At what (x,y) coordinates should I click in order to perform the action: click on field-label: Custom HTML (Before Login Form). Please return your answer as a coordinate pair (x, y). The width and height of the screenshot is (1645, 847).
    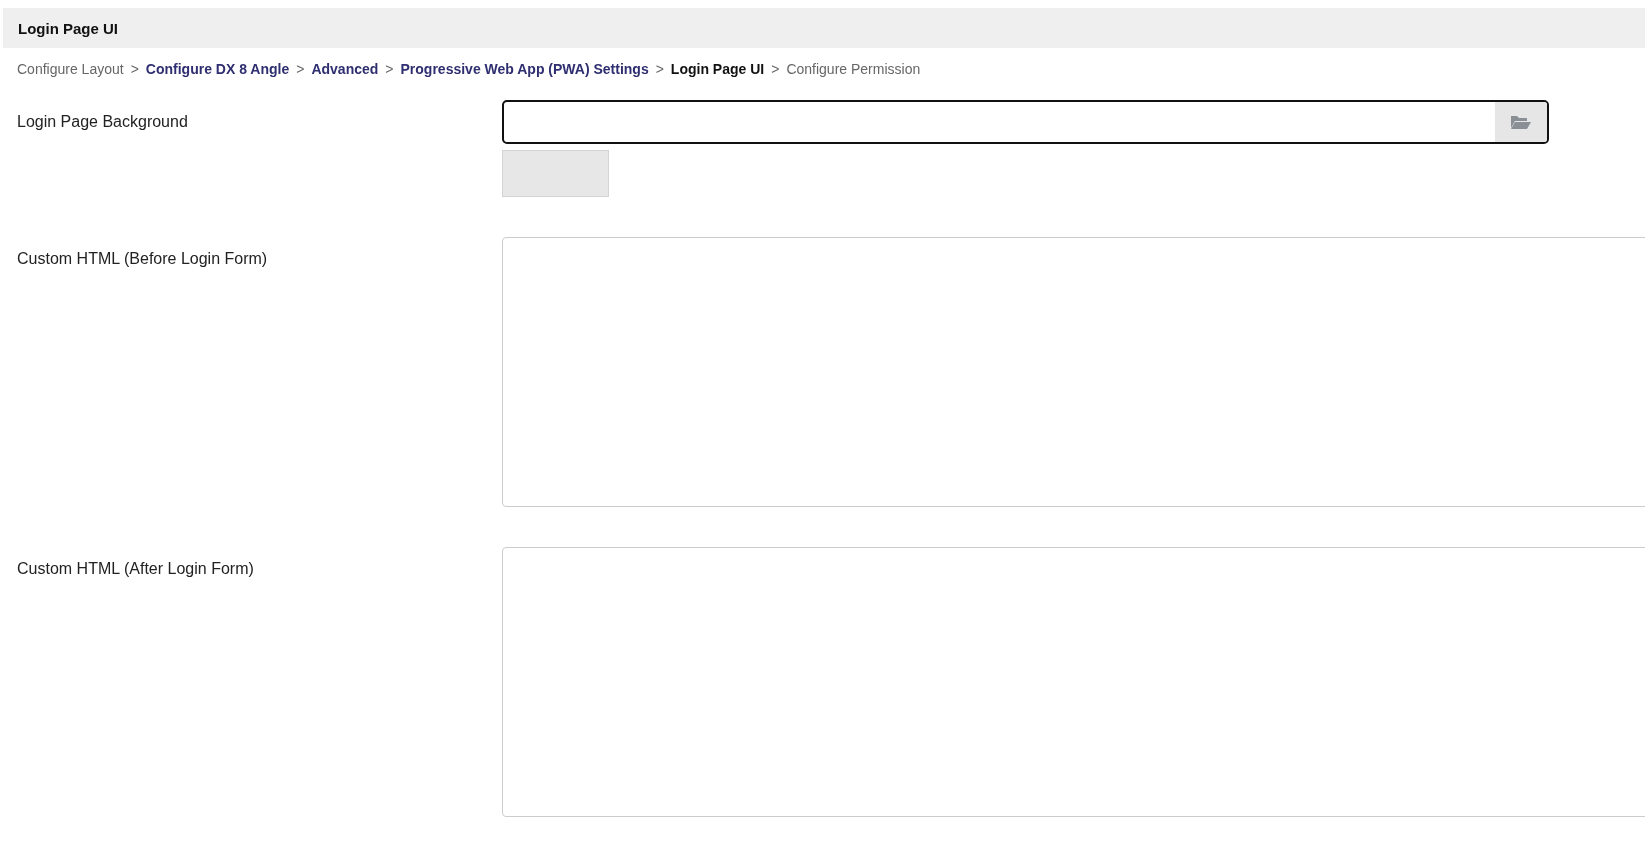
    Looking at the image, I should click on (142, 259).